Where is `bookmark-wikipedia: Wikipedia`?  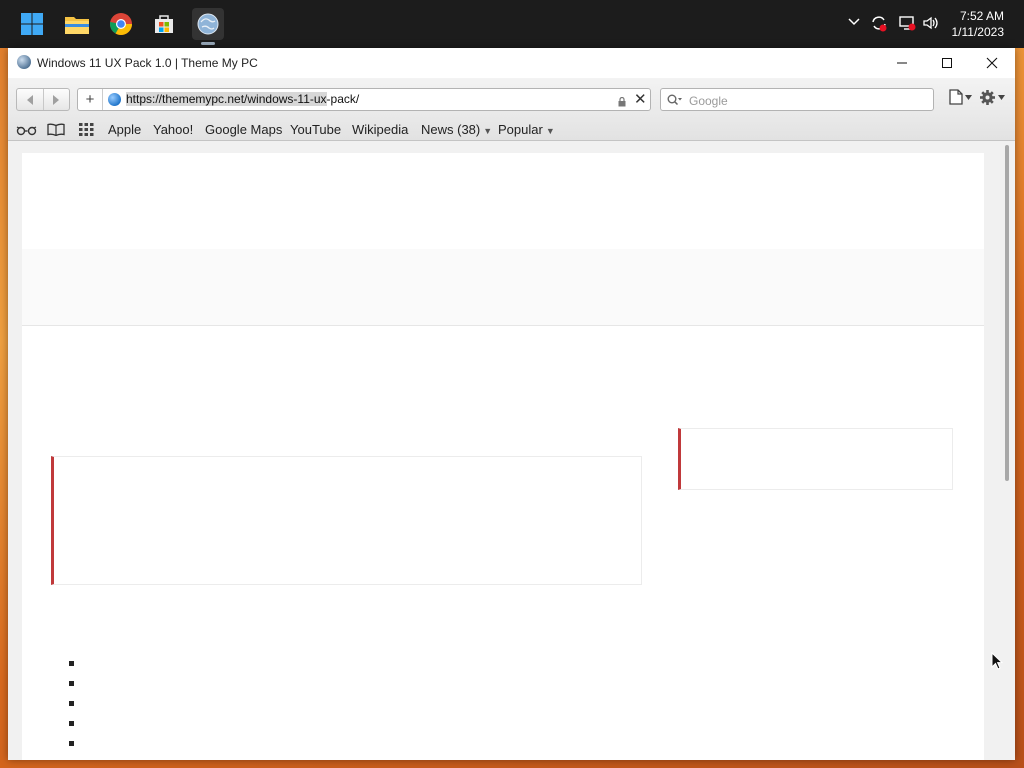 bookmark-wikipedia: Wikipedia is located at coordinates (380, 129).